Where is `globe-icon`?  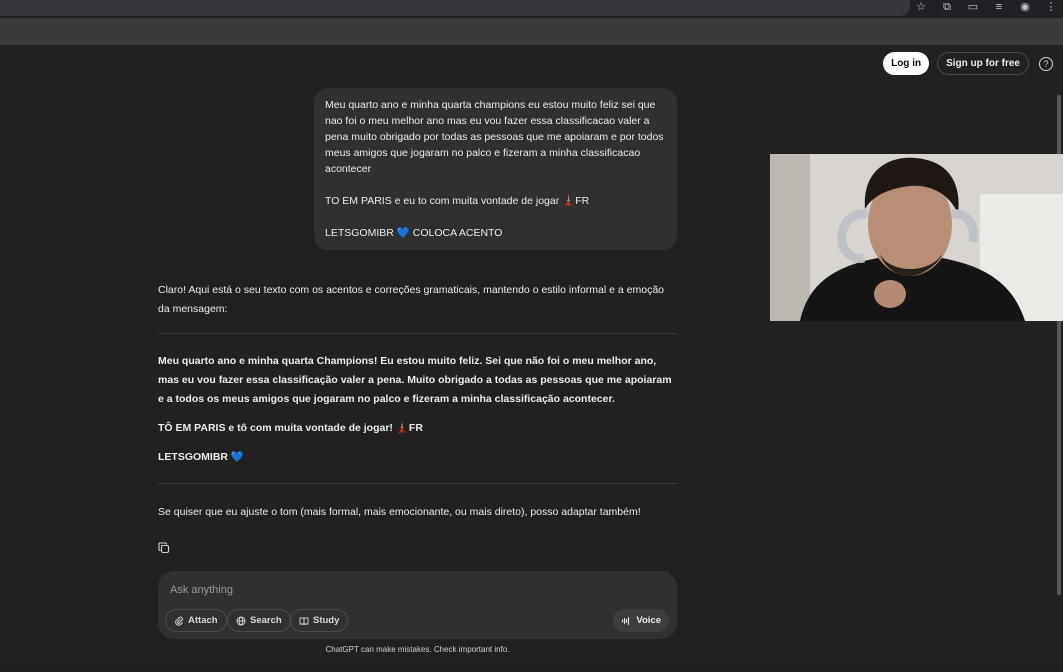 globe-icon is located at coordinates (241, 620).